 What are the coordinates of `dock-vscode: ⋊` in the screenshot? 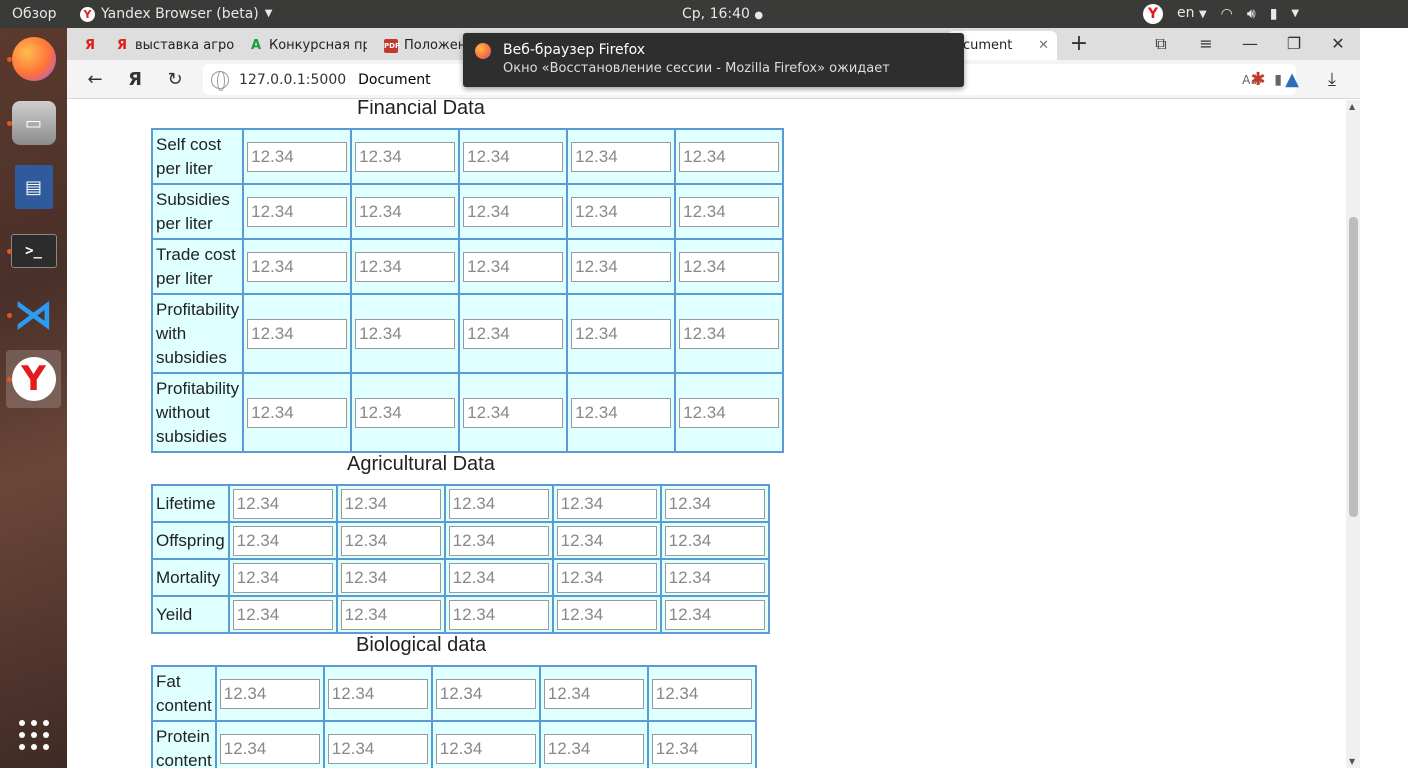 It's located at (33, 315).